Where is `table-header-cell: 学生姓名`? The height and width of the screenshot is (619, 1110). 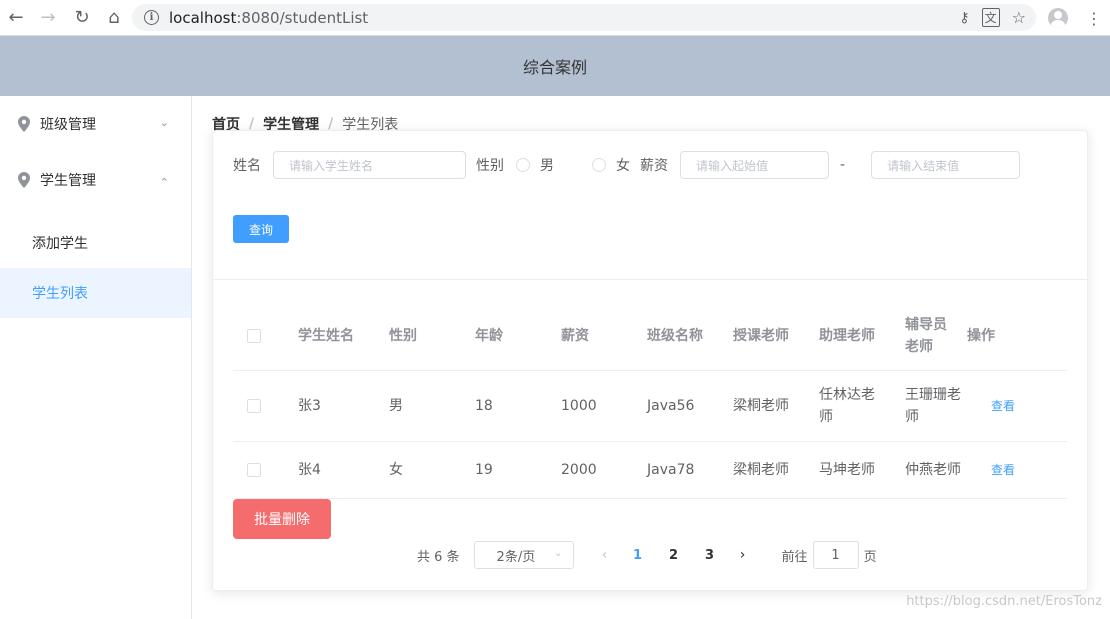
table-header-cell: 学生姓名 is located at coordinates (326, 335).